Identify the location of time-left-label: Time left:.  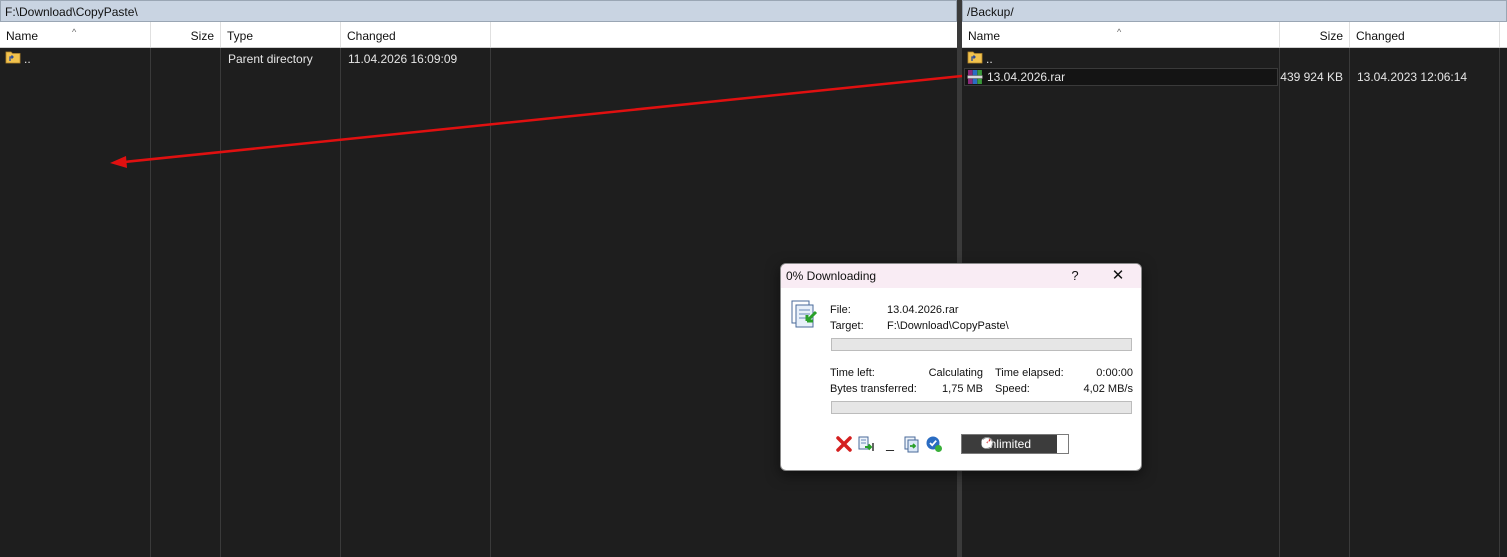
(852, 373).